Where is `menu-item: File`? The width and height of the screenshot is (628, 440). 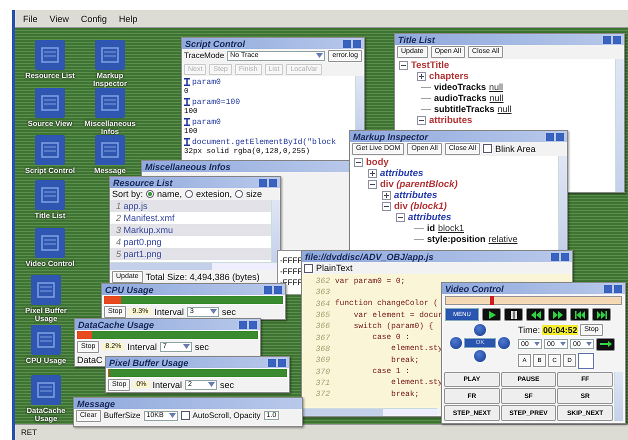 menu-item: File is located at coordinates (30, 19).